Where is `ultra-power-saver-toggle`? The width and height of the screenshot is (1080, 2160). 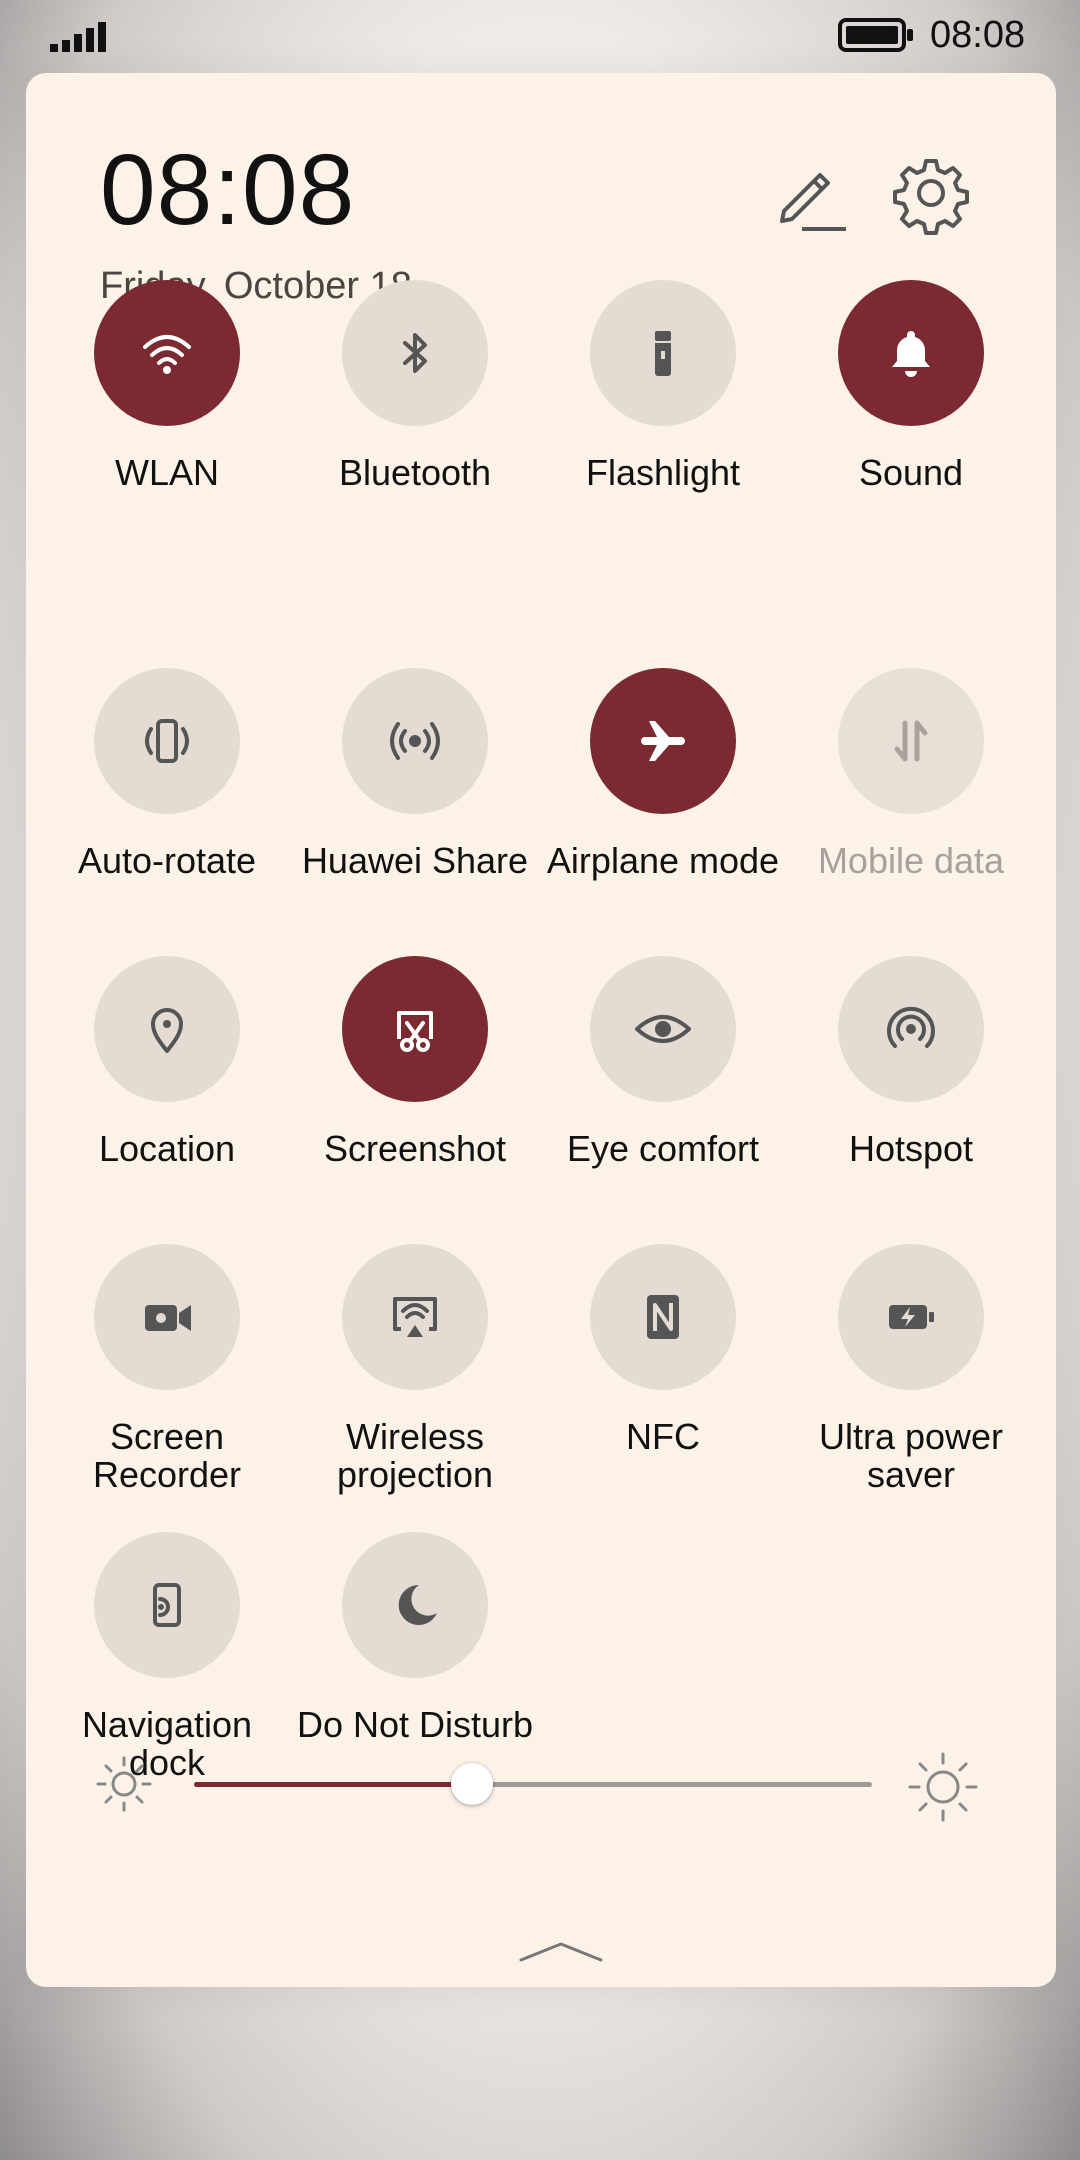 ultra-power-saver-toggle is located at coordinates (911, 1317).